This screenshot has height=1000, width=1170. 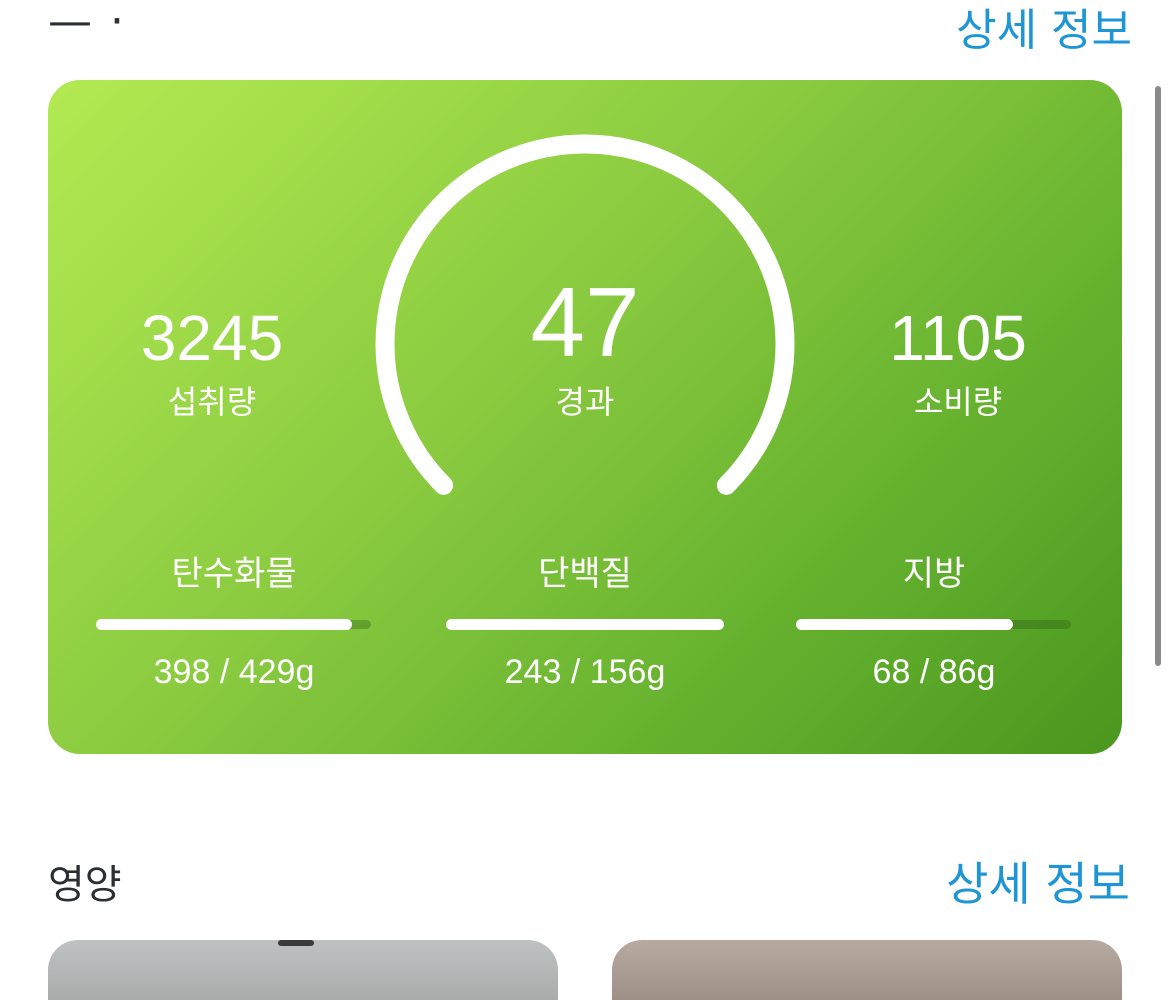 I want to click on protein-progress-track, so click(x=585, y=624).